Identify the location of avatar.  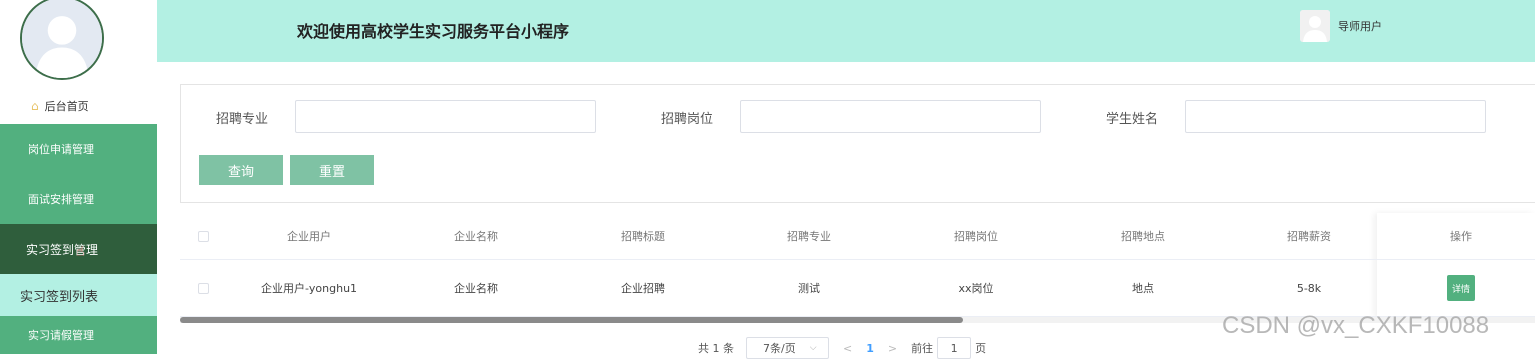
(62, 40).